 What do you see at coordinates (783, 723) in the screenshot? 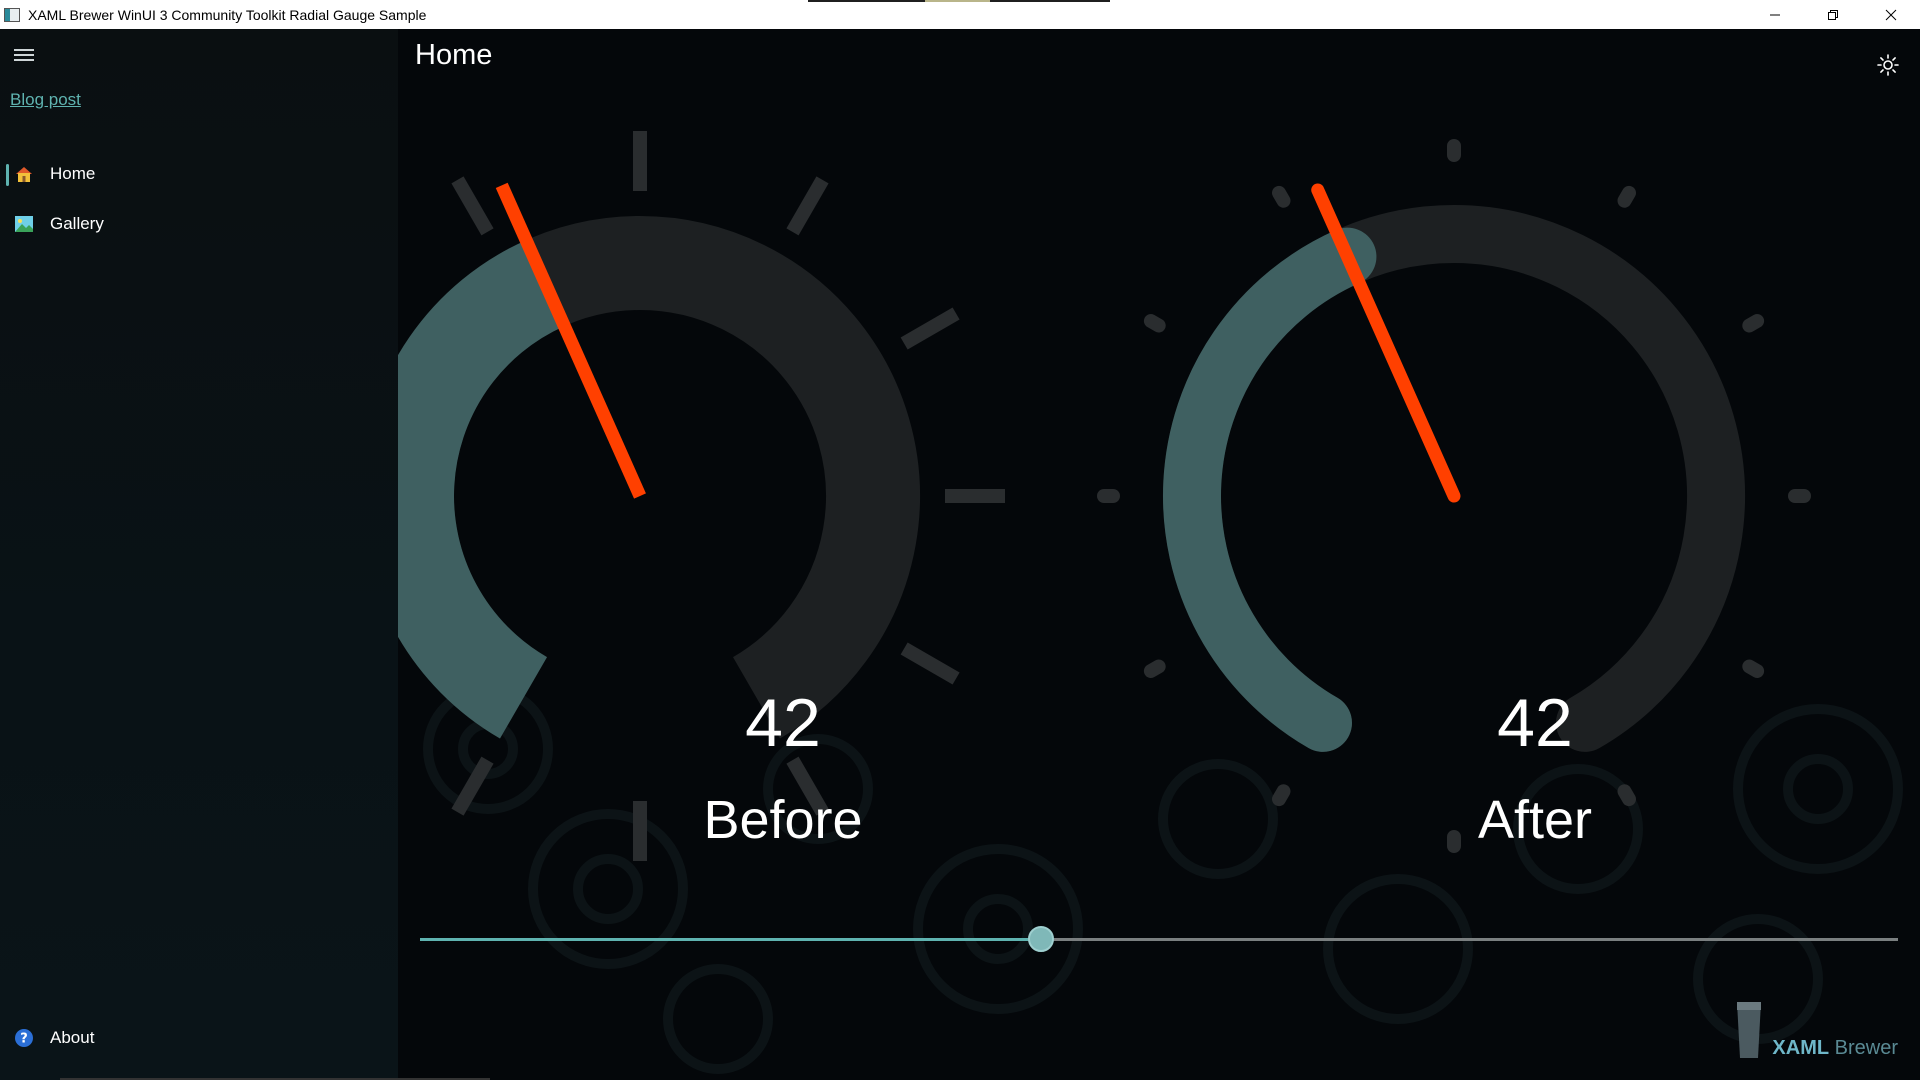
I see `gauge-before-value: 42` at bounding box center [783, 723].